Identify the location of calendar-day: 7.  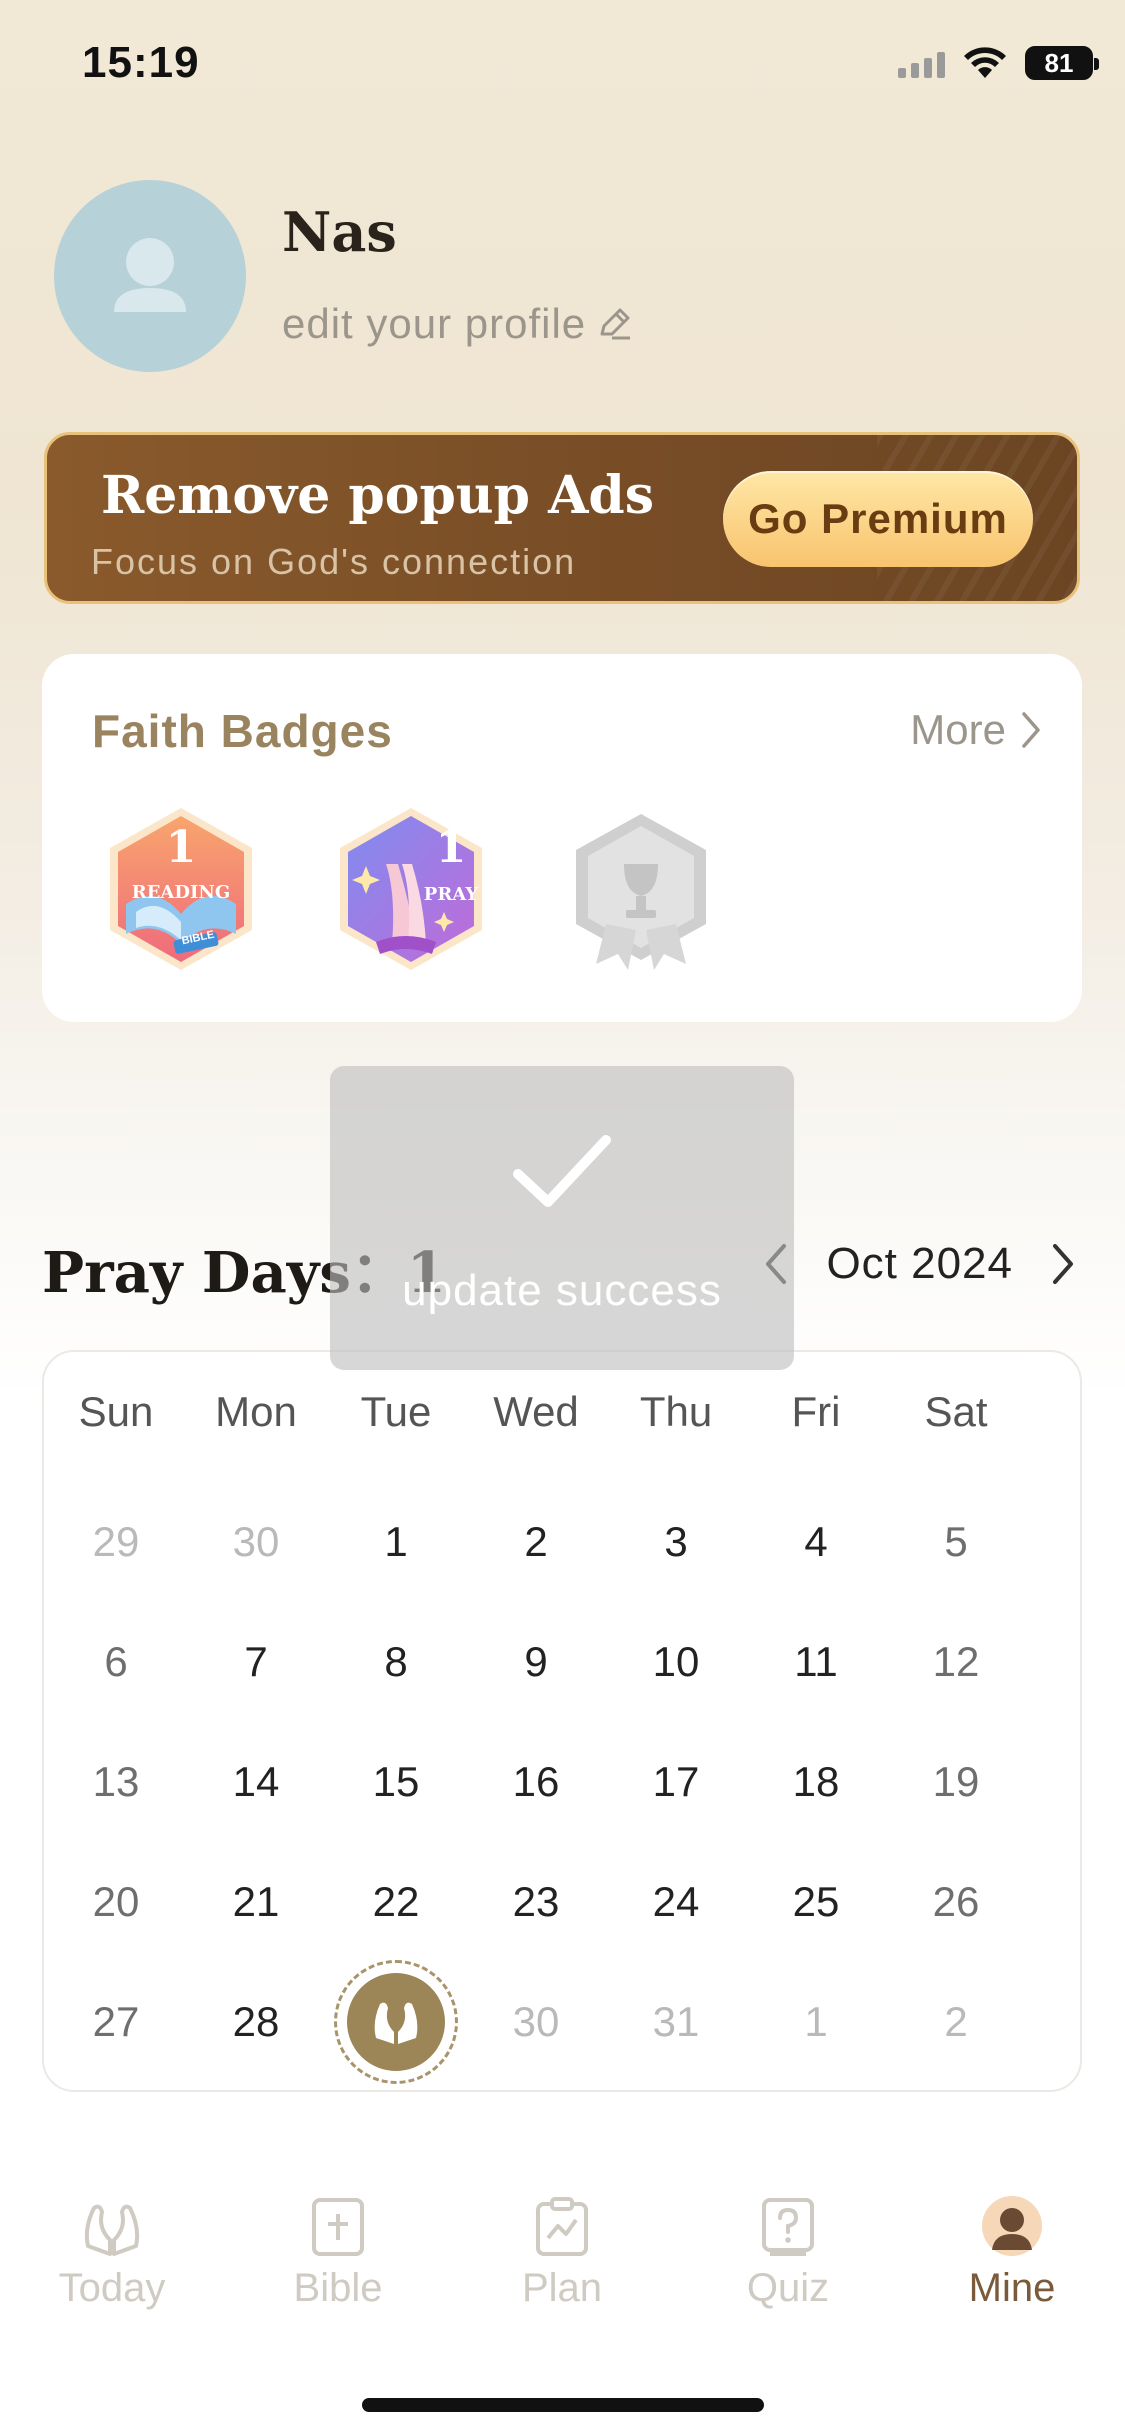
(256, 1662).